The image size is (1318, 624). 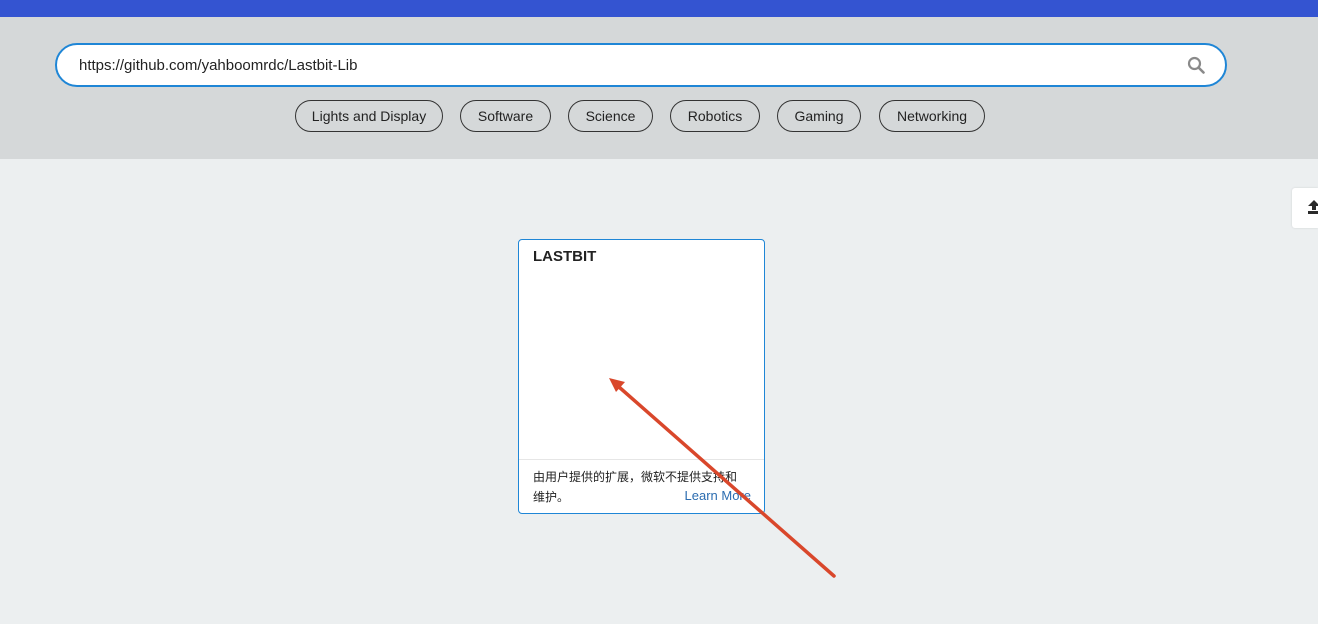 What do you see at coordinates (718, 495) in the screenshot?
I see `learn-more-link: Learn More` at bounding box center [718, 495].